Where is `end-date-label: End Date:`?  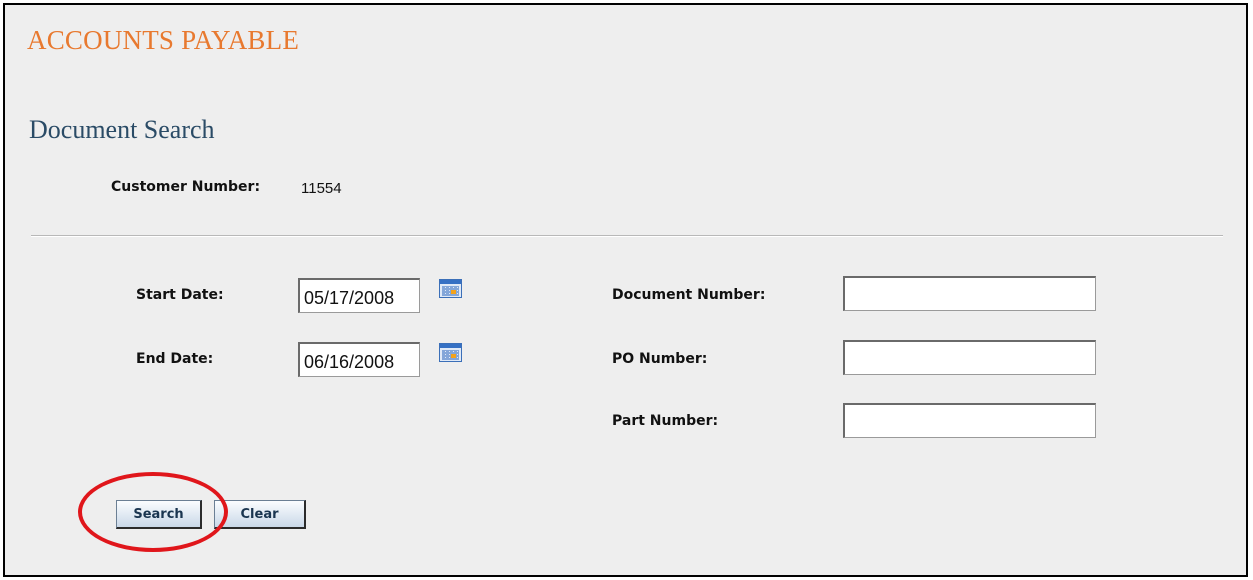 end-date-label: End Date: is located at coordinates (175, 359).